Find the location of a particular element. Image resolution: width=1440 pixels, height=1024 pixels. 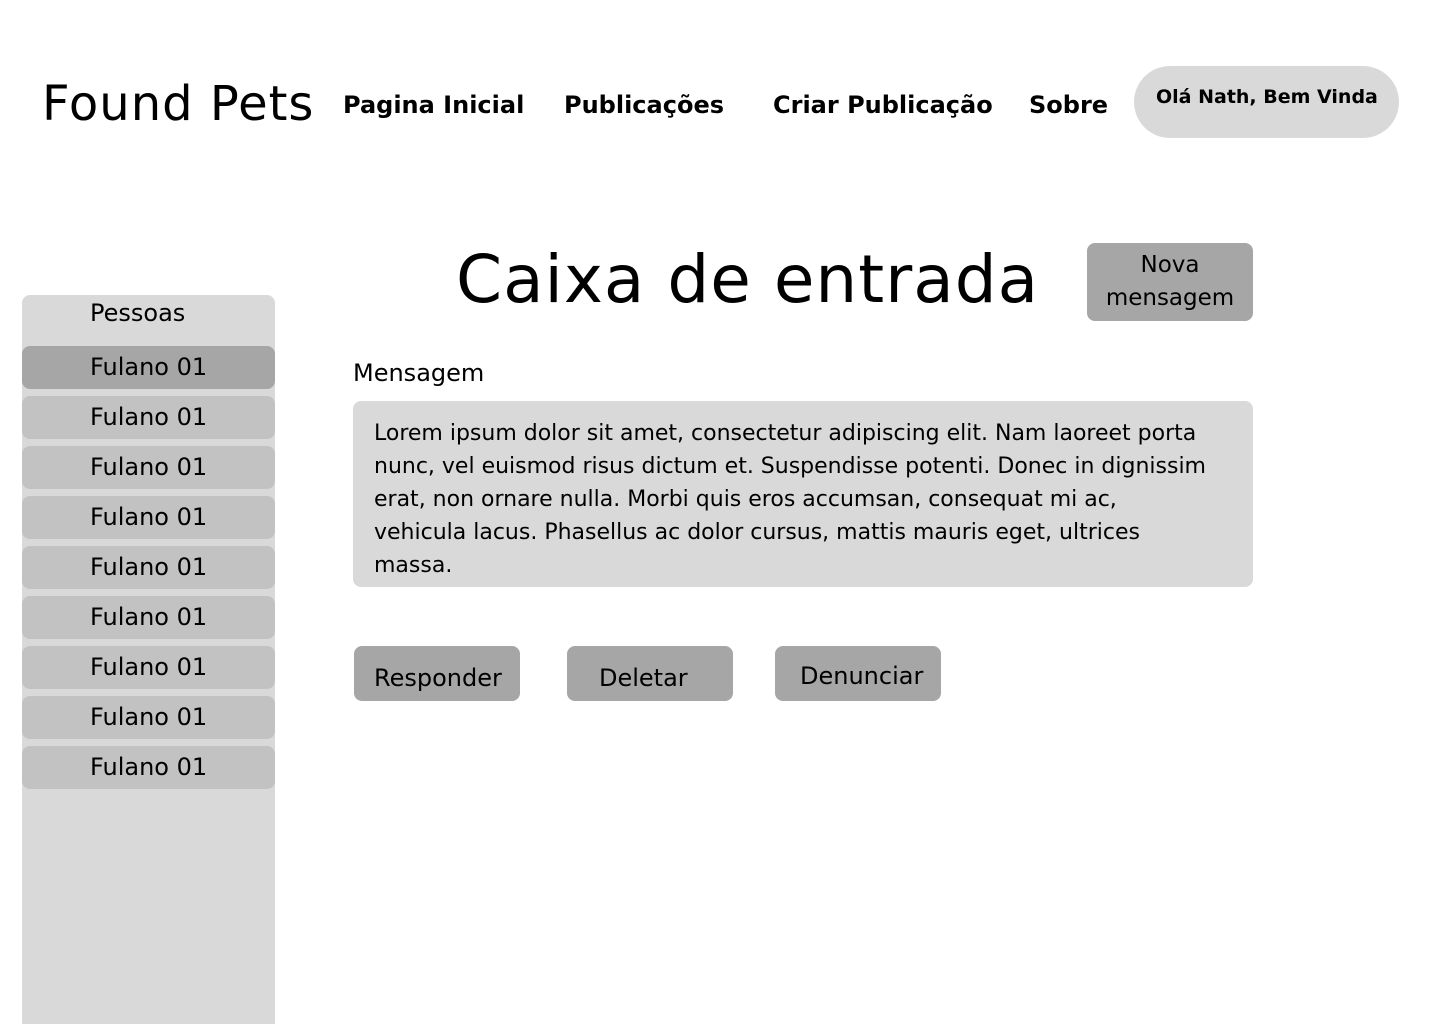

nav-link-home: Pagina Inicial is located at coordinates (433, 105).